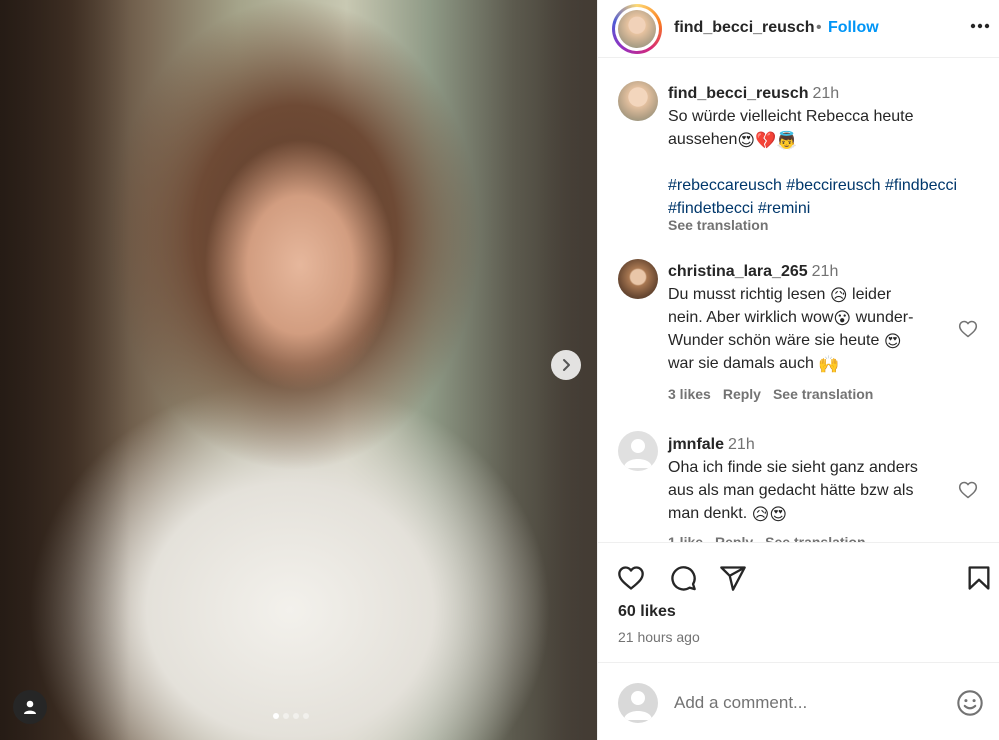 This screenshot has height=740, width=999. I want to click on comment-text: Wunder schön wäre sie heute, so click(774, 340).